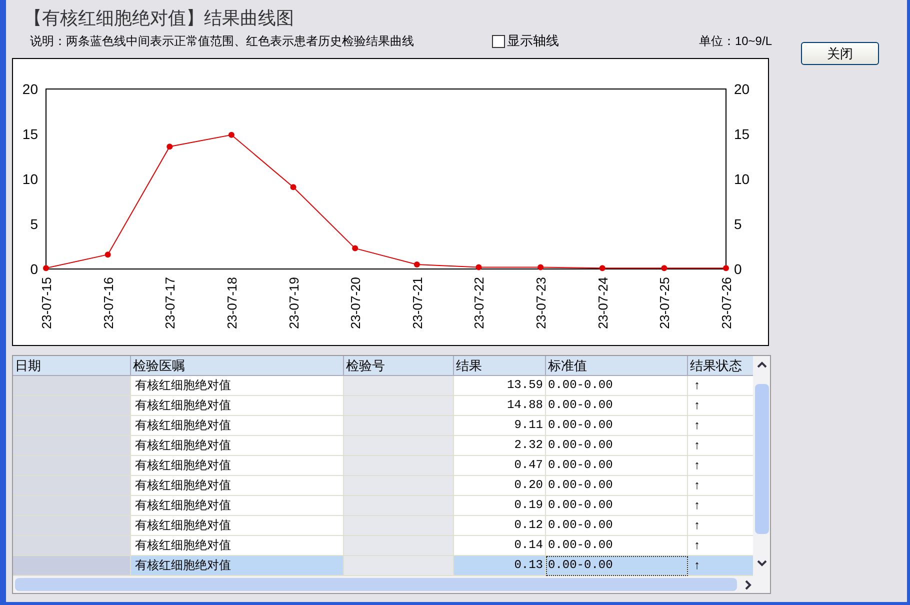 The height and width of the screenshot is (605, 910). I want to click on scroll-down-icon, so click(761, 563).